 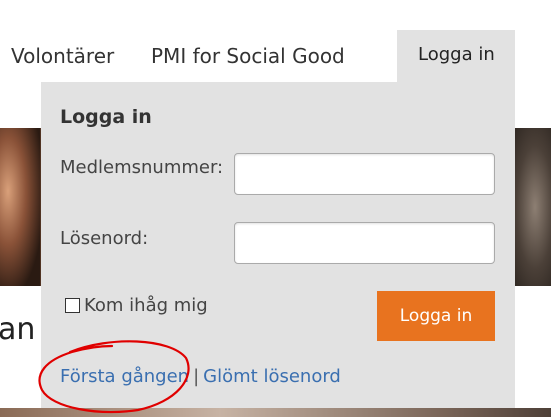 I want to click on remember-me: Kom ihåg mig, so click(x=136, y=305).